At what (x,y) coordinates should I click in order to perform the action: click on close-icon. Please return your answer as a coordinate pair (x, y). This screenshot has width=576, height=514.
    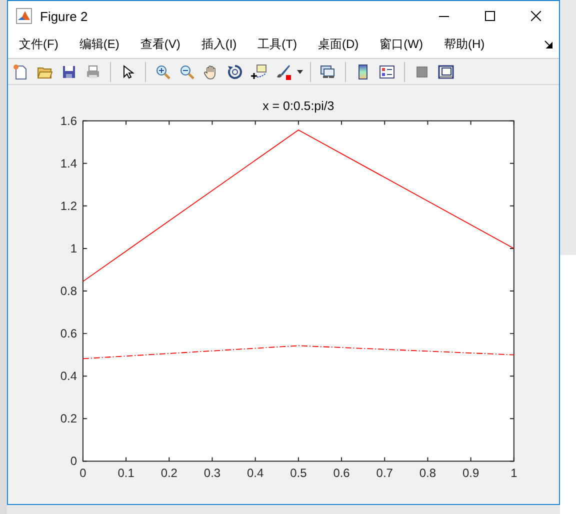
    Looking at the image, I should click on (536, 16).